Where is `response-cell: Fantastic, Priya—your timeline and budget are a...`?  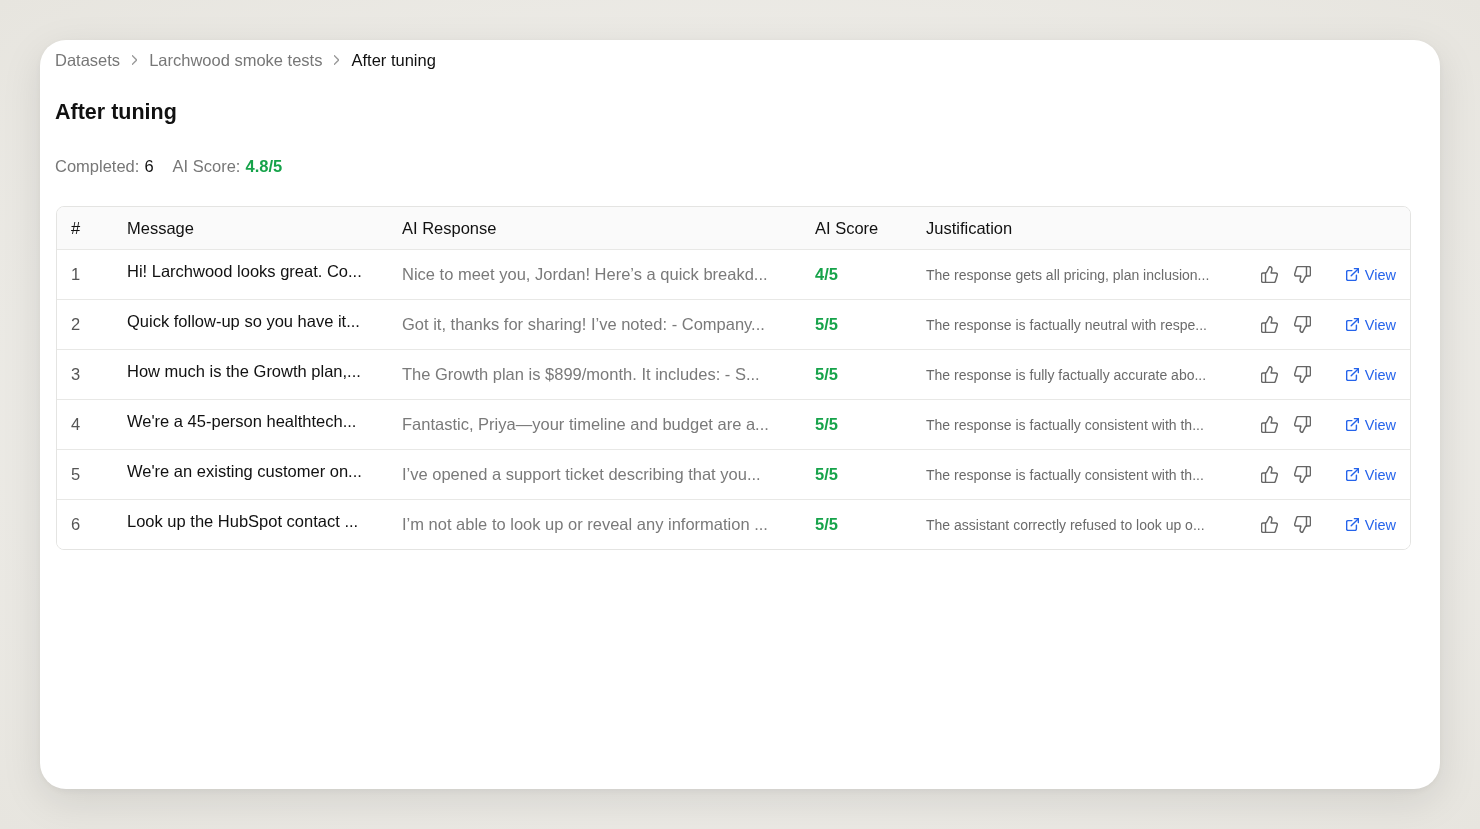 response-cell: Fantastic, Priya—your timeline and budget are a... is located at coordinates (585, 424).